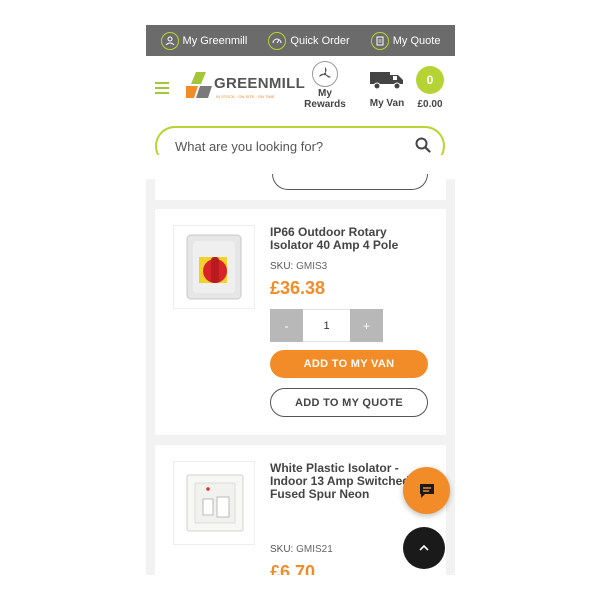  What do you see at coordinates (312, 266) in the screenshot?
I see `sku-value: GMIS3` at bounding box center [312, 266].